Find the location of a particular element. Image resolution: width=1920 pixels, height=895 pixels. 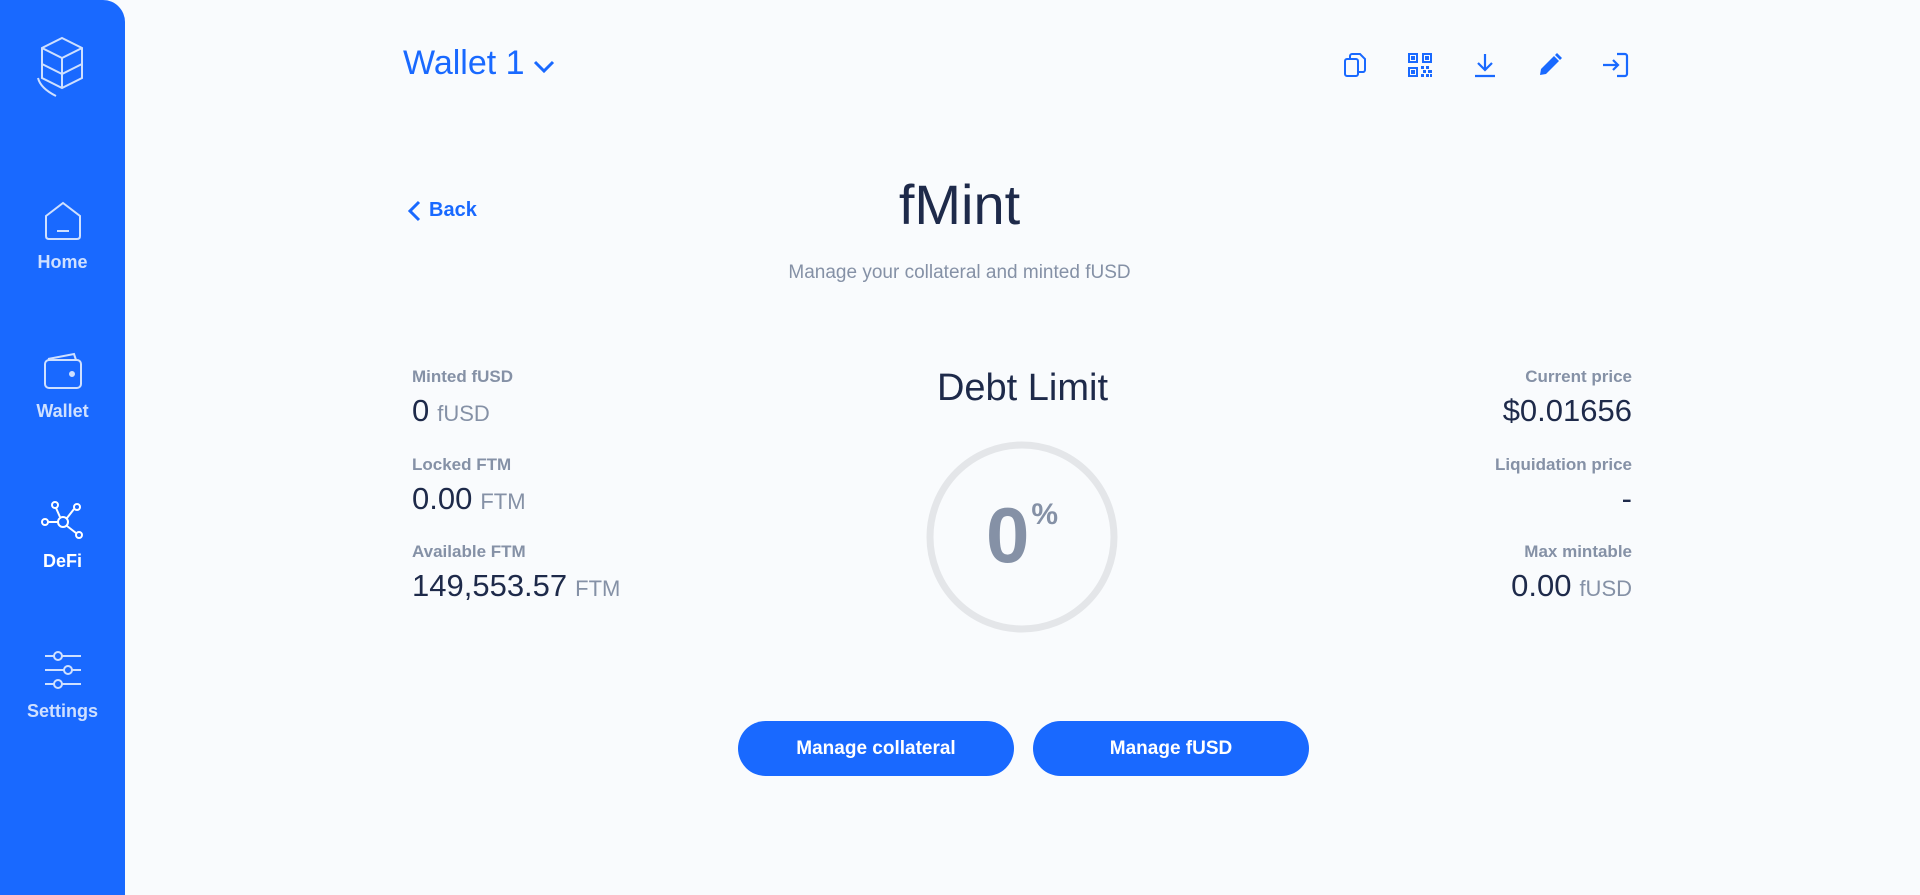

chevron-down-icon is located at coordinates (543, 66).